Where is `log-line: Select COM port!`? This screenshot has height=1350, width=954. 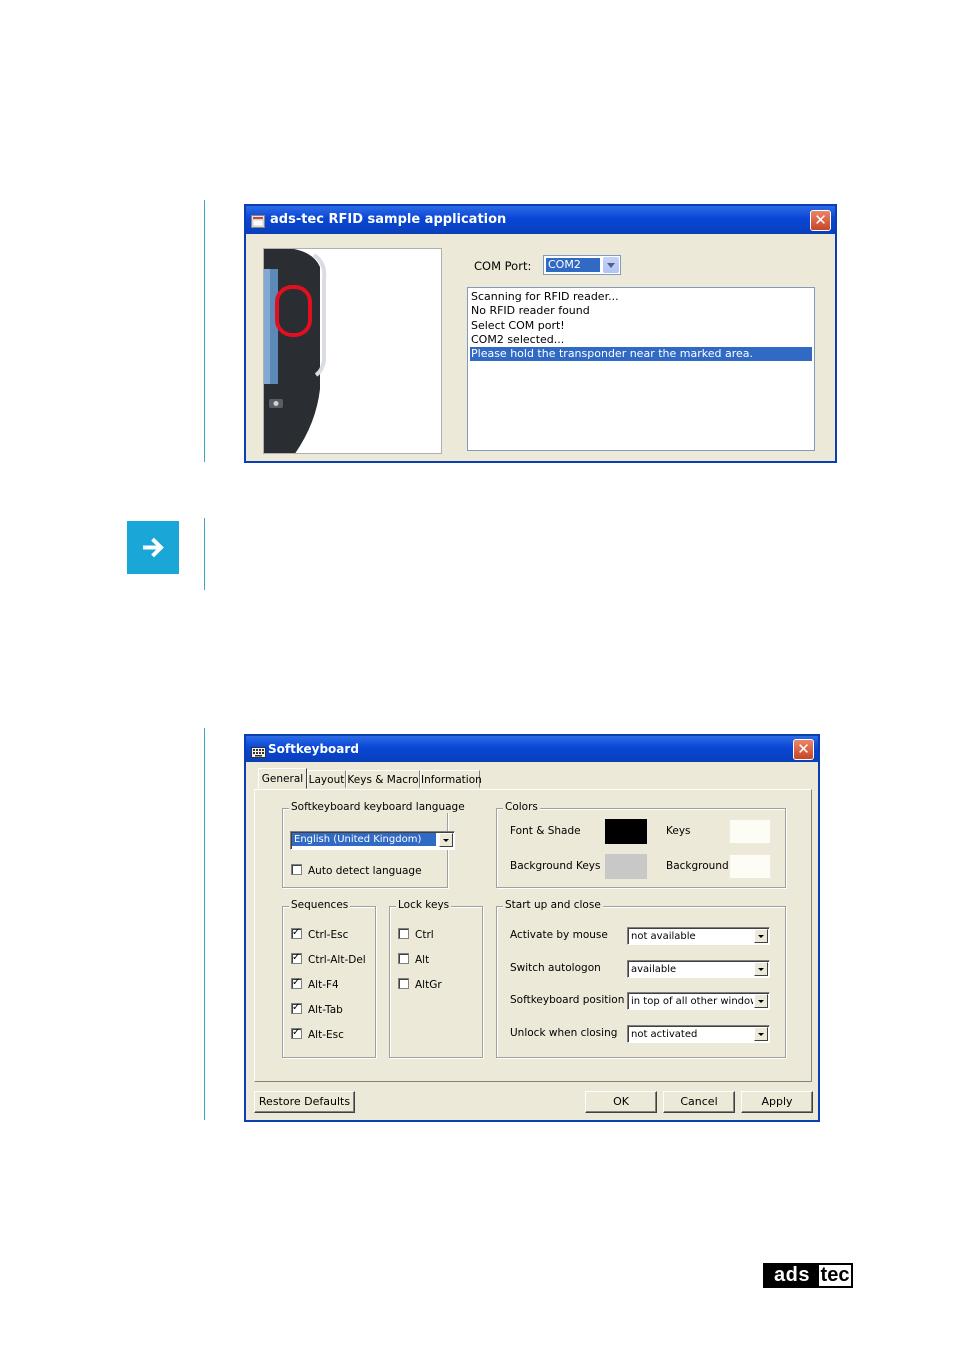
log-line: Select COM port! is located at coordinates (641, 326).